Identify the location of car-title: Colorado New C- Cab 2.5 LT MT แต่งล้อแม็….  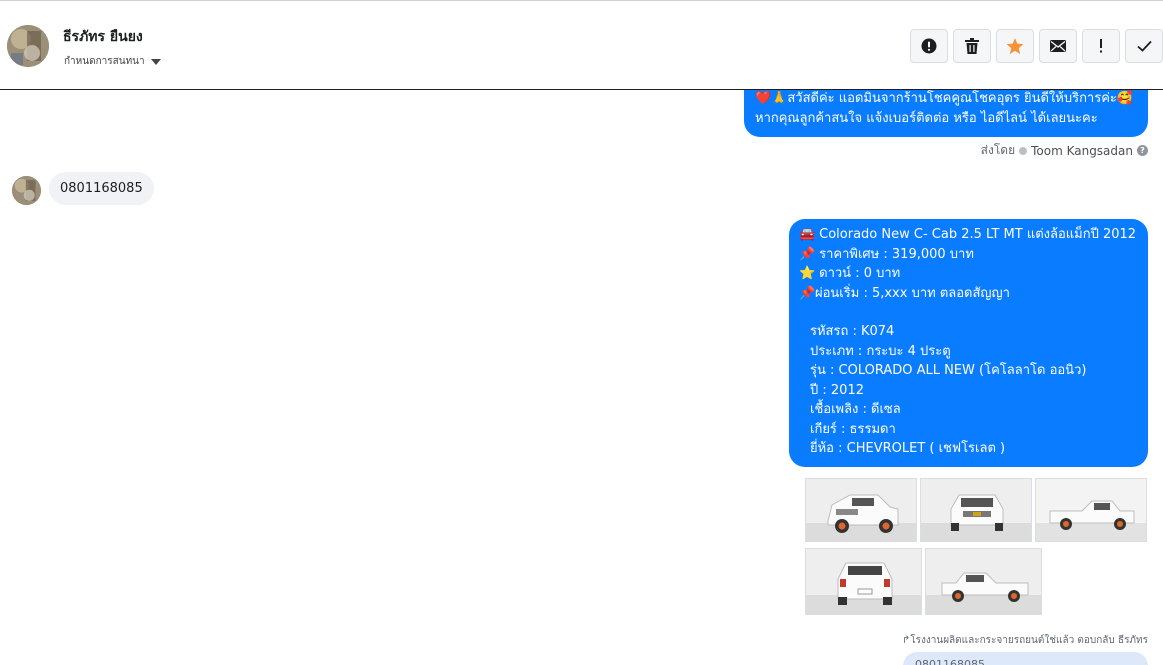
(978, 234).